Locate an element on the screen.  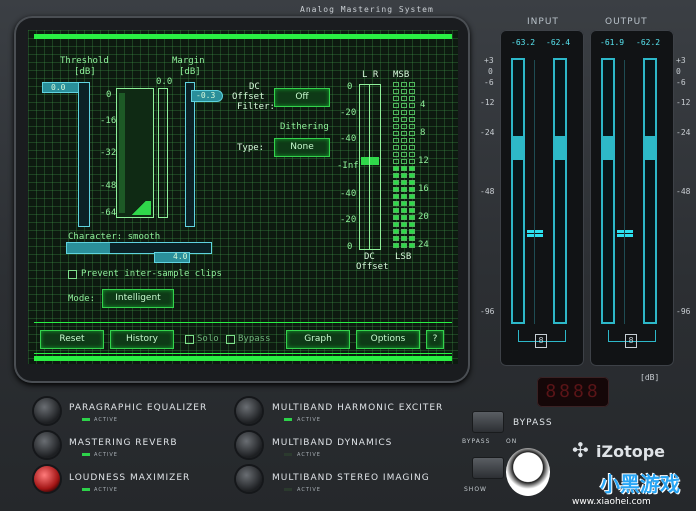
scale-out-96: -96 is located at coordinates (683, 311).